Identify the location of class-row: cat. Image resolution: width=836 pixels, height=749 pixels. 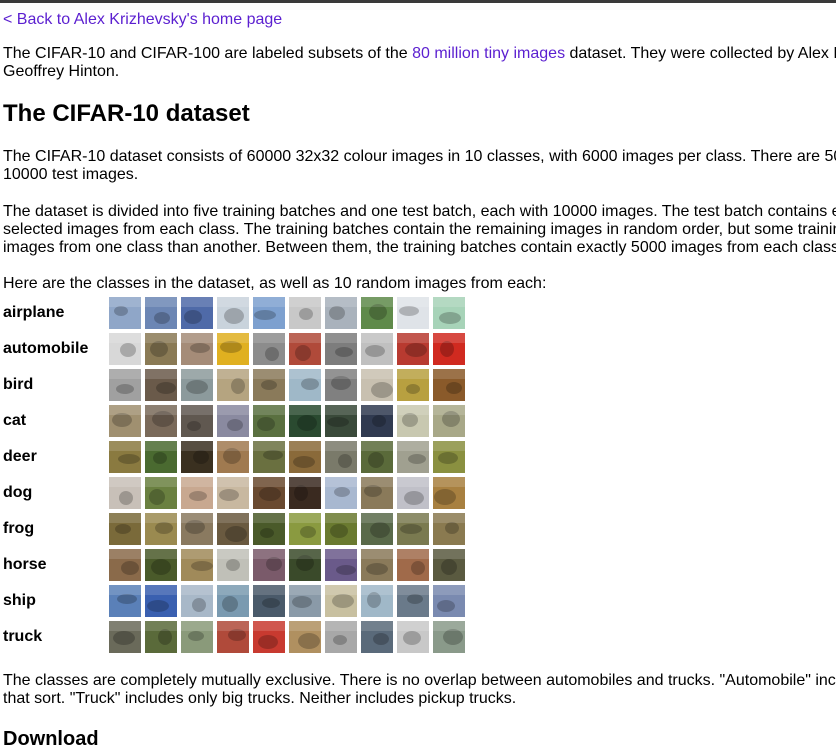
(234, 421).